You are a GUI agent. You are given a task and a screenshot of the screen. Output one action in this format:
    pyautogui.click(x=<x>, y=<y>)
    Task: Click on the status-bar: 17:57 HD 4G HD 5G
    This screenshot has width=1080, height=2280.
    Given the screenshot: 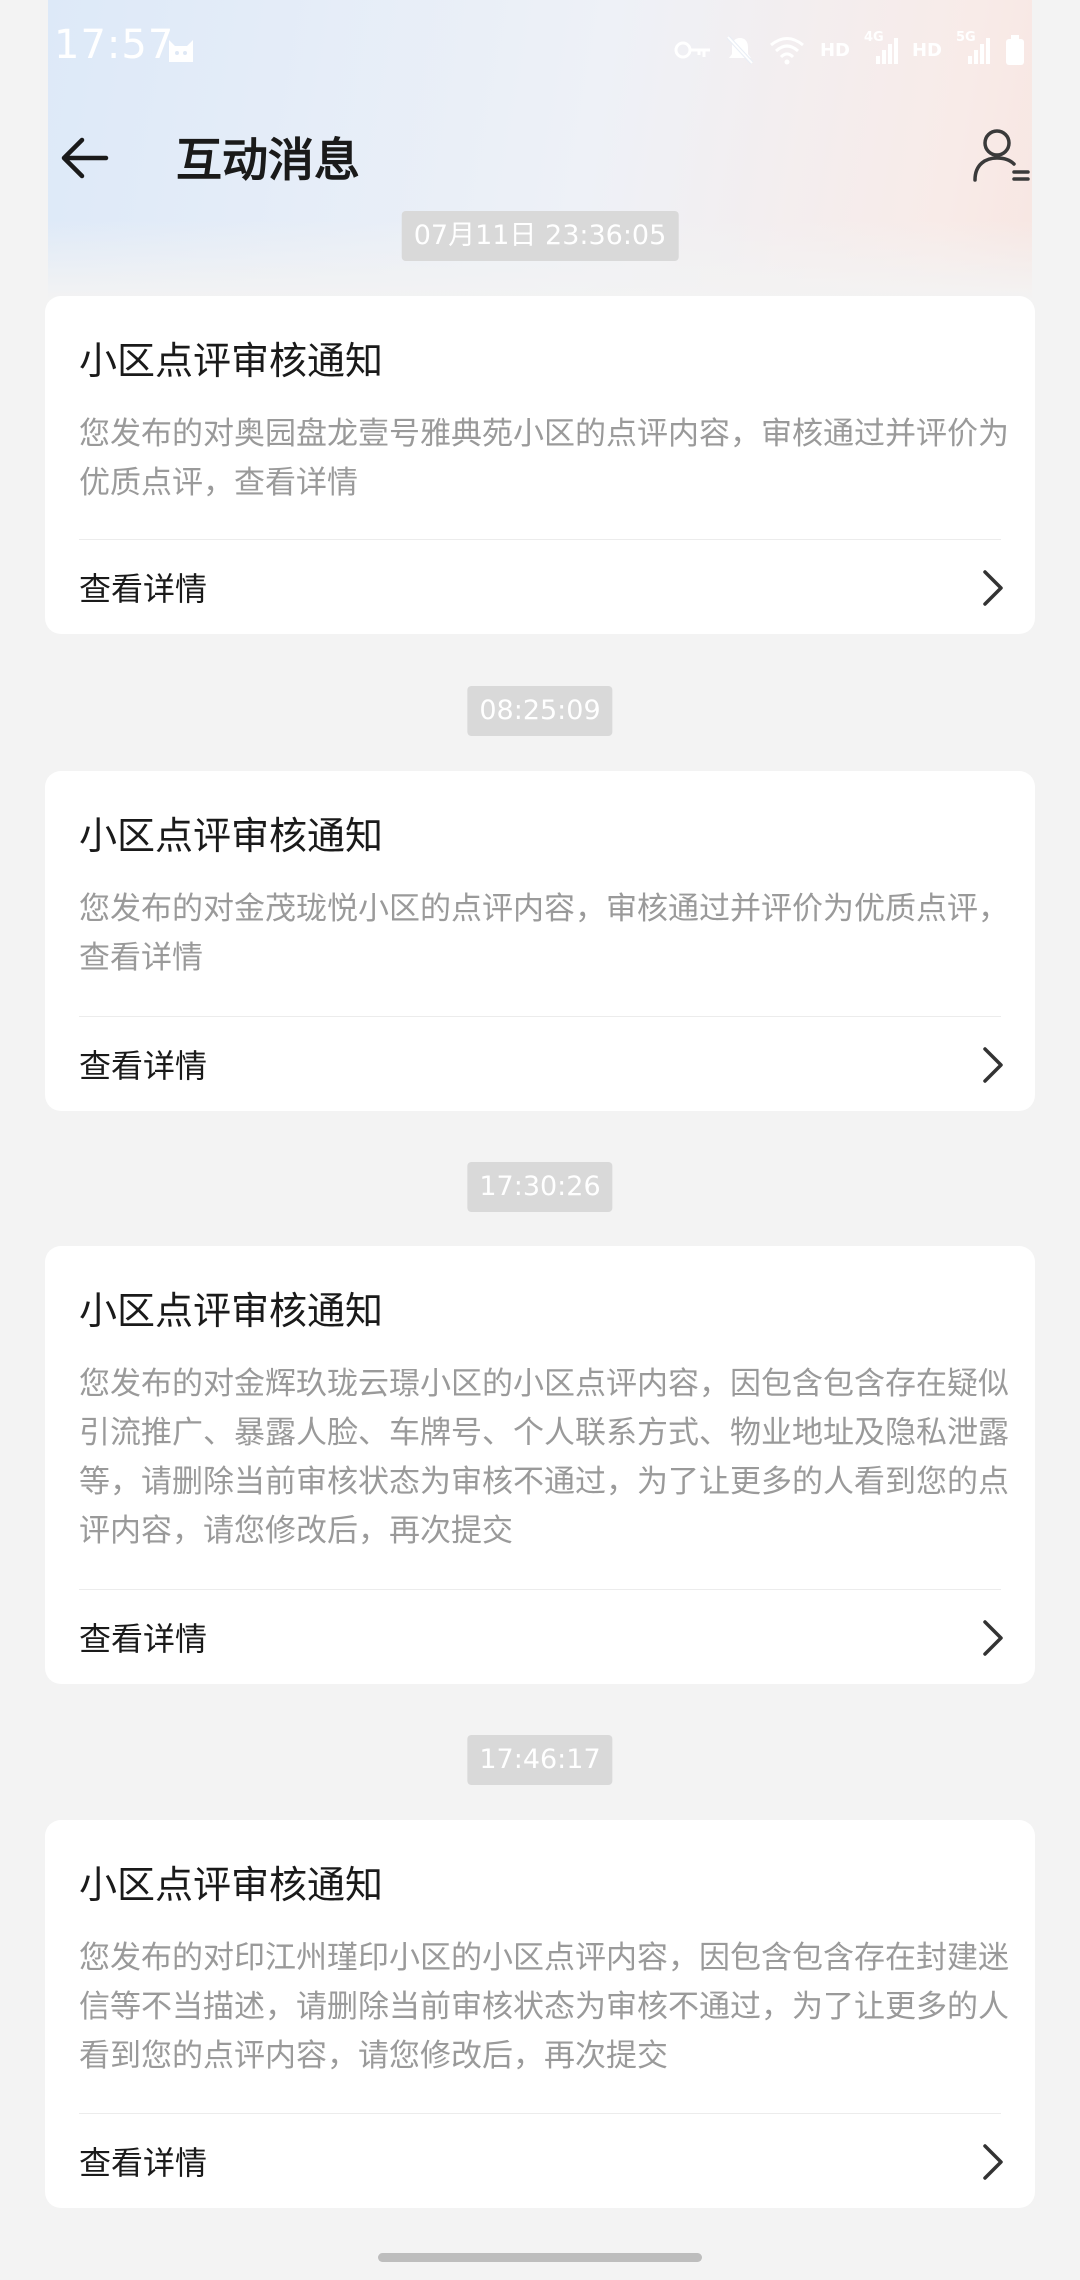 What is the action you would take?
    pyautogui.click(x=540, y=48)
    